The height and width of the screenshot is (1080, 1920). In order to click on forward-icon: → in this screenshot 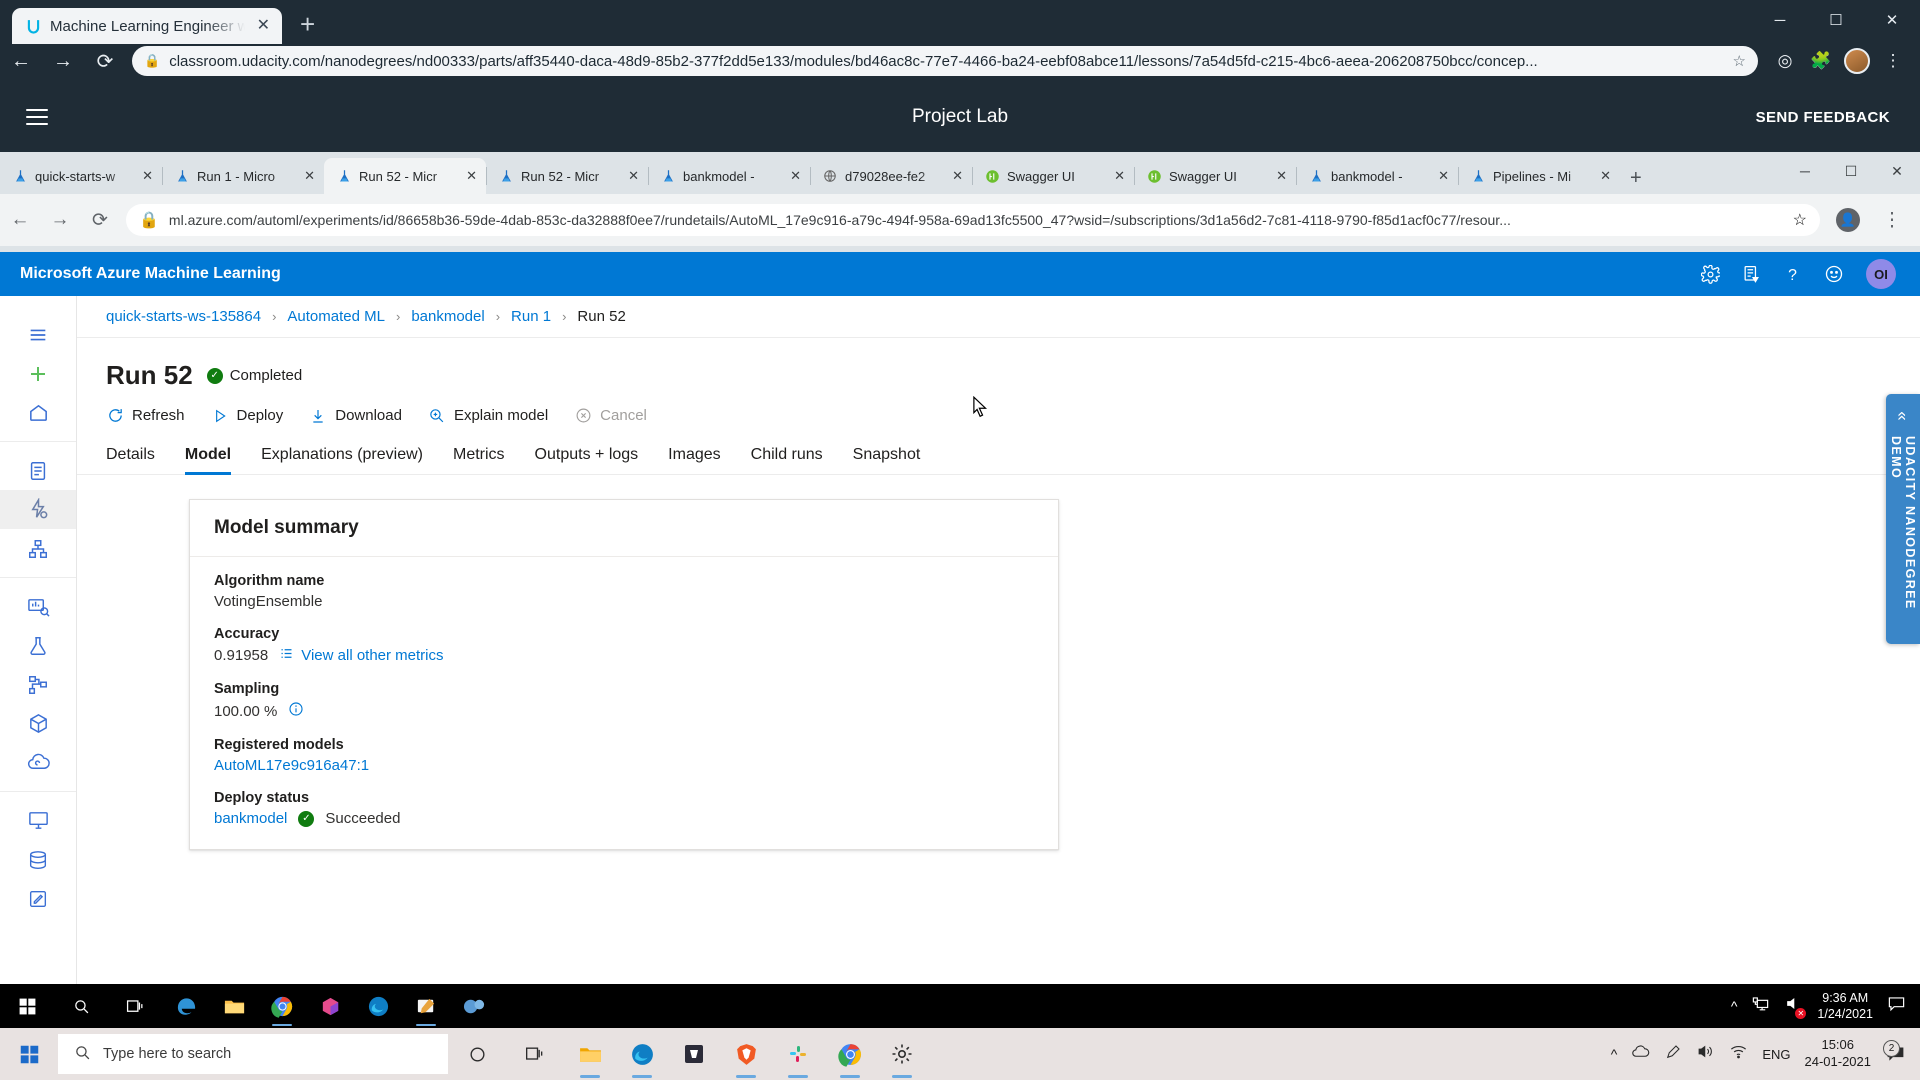, I will do `click(60, 220)`.